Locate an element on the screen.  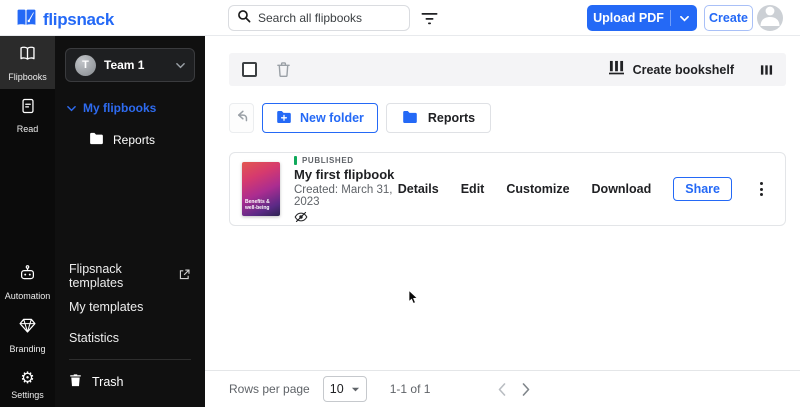
sidebar-item-label: Settings is located at coordinates (27, 395).